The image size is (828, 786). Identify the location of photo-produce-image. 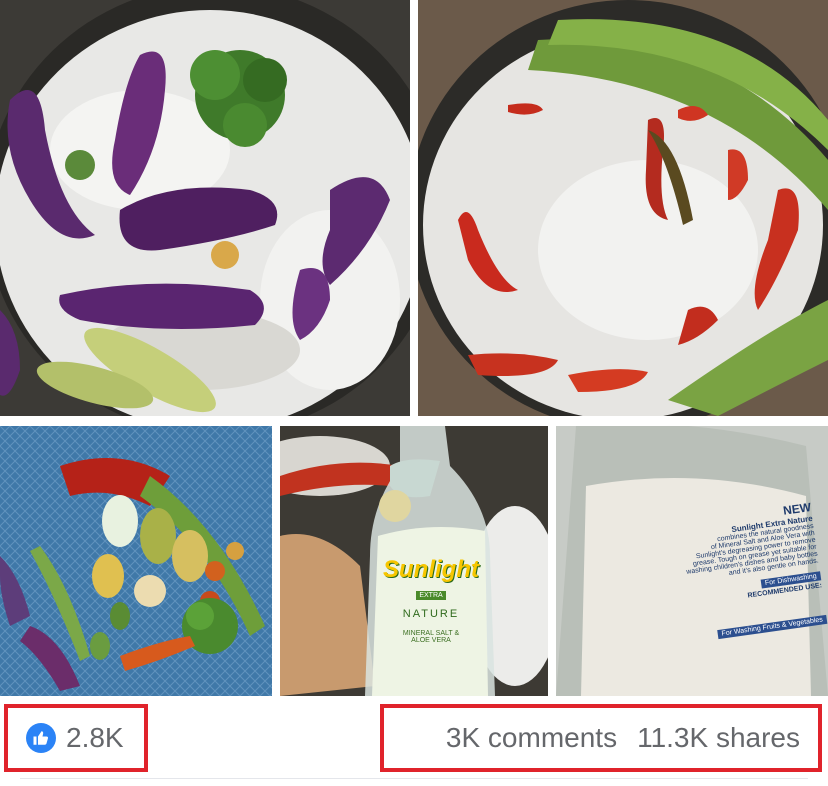
(136, 561).